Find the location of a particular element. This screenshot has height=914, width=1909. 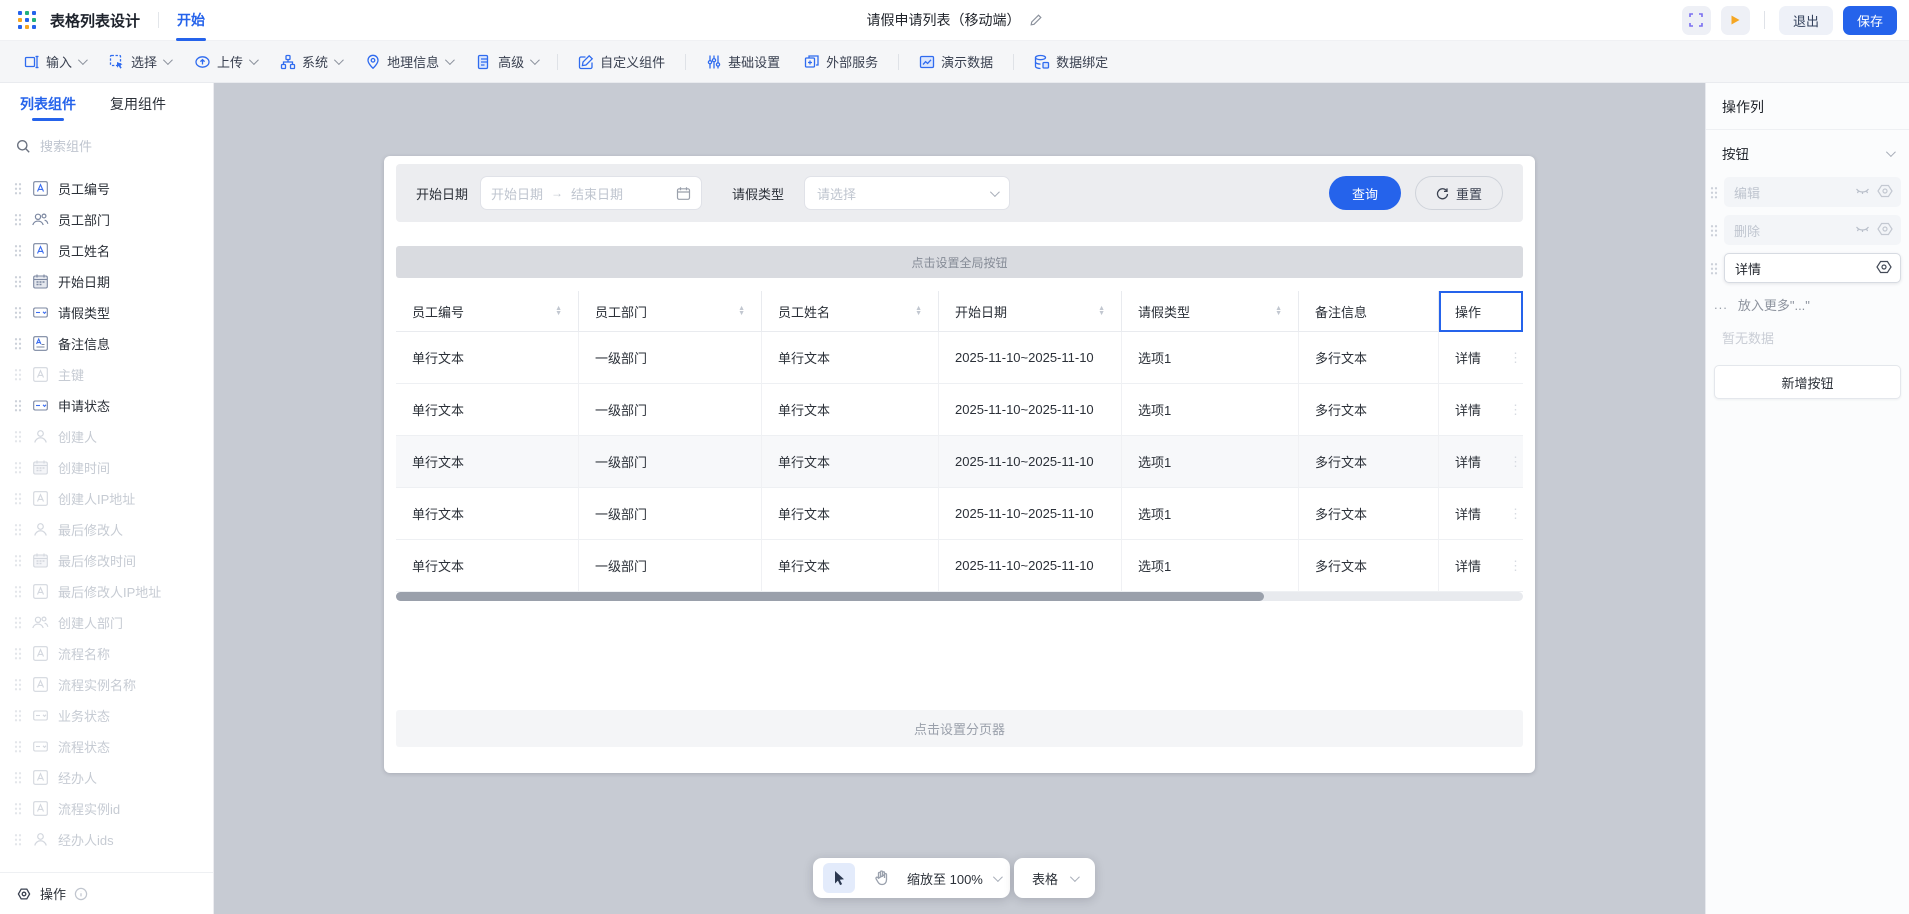

button-name-input: 详情 is located at coordinates (1812, 268).